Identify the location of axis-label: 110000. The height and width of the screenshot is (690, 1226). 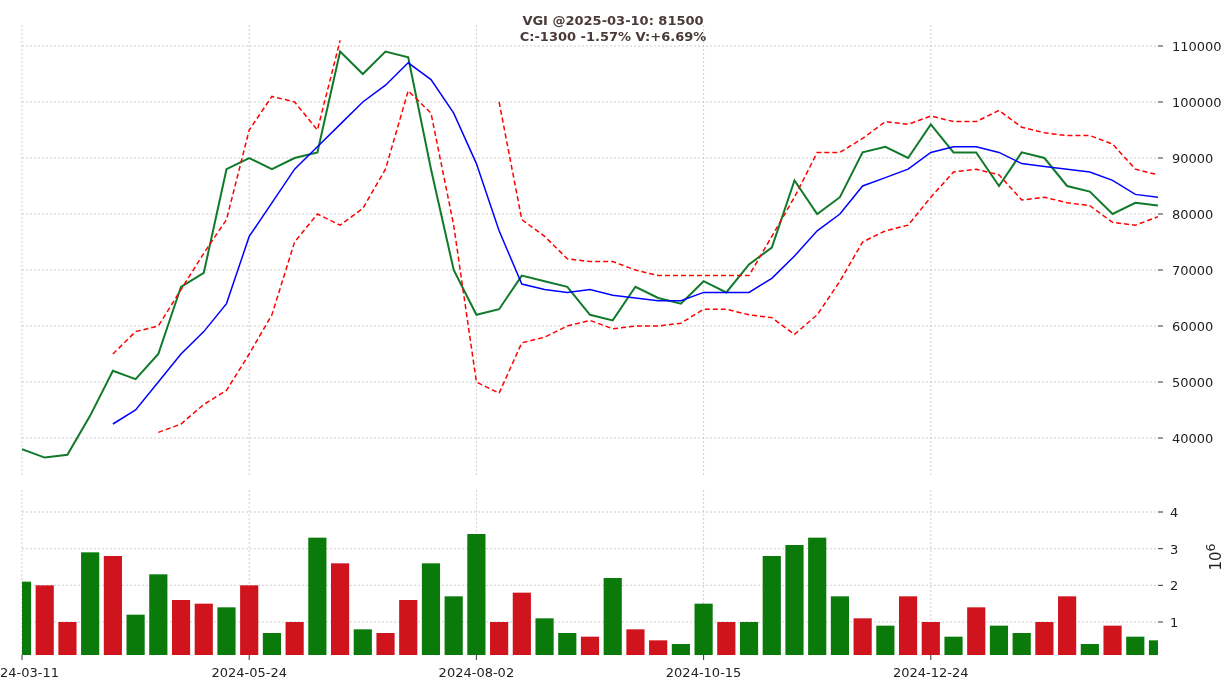
(1197, 46).